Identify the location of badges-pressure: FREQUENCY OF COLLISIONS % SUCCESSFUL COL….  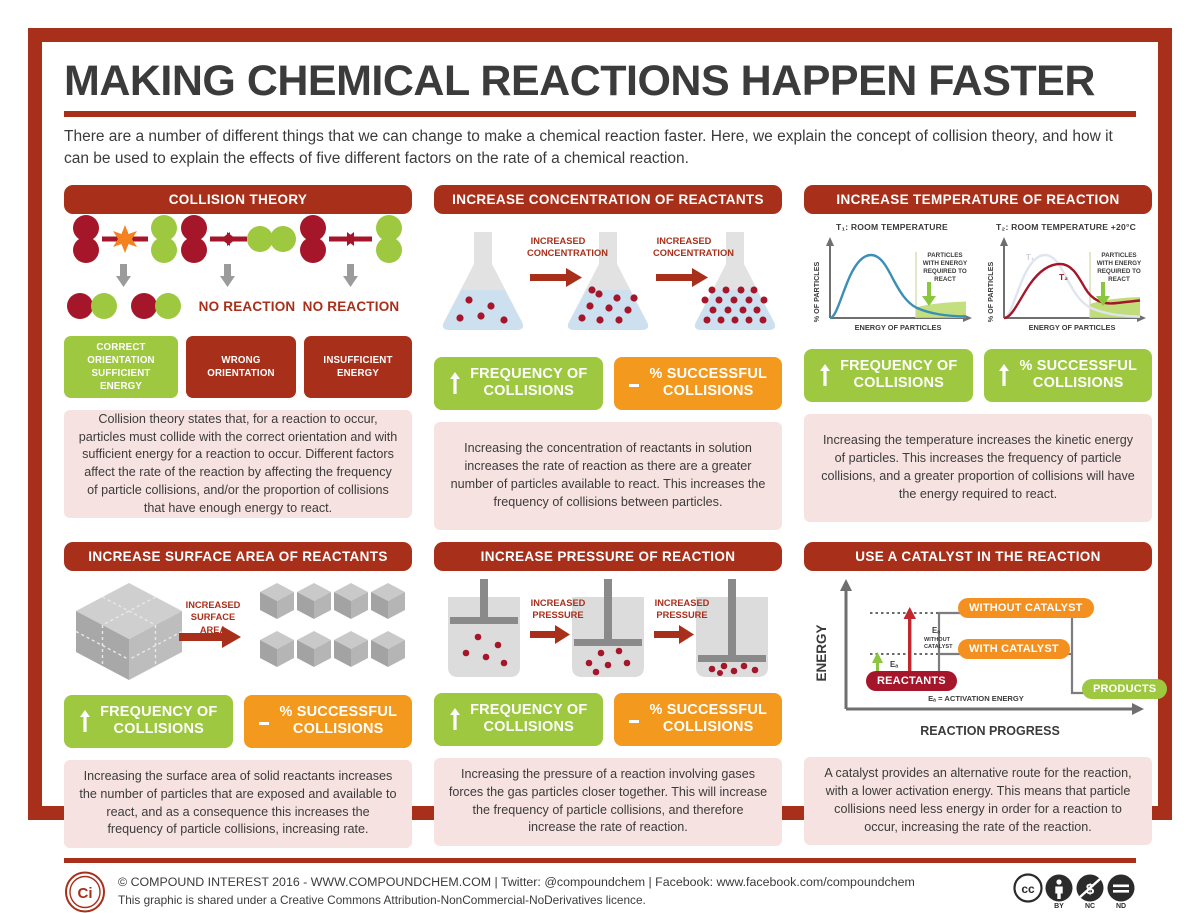
(608, 719).